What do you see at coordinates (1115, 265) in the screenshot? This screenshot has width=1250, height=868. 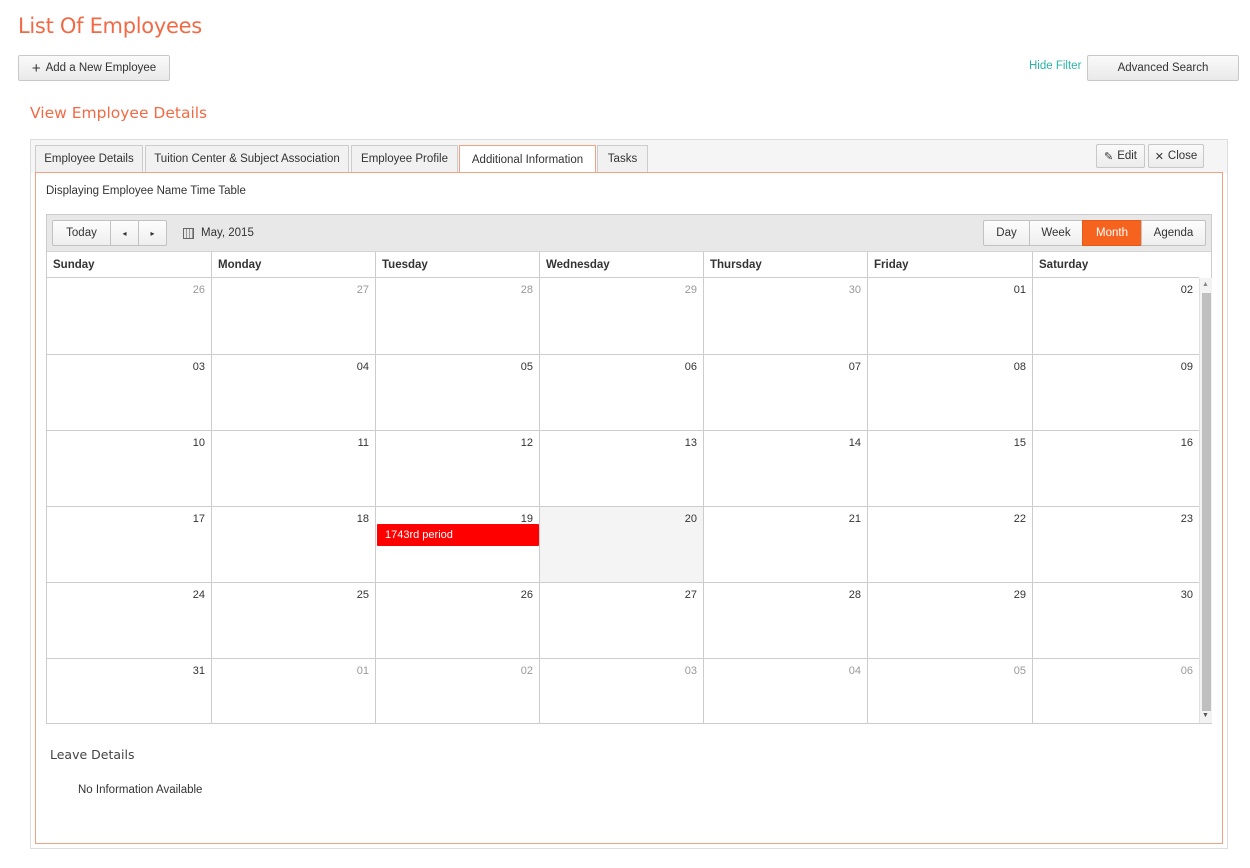 I see `day-header-saturday: Saturday` at bounding box center [1115, 265].